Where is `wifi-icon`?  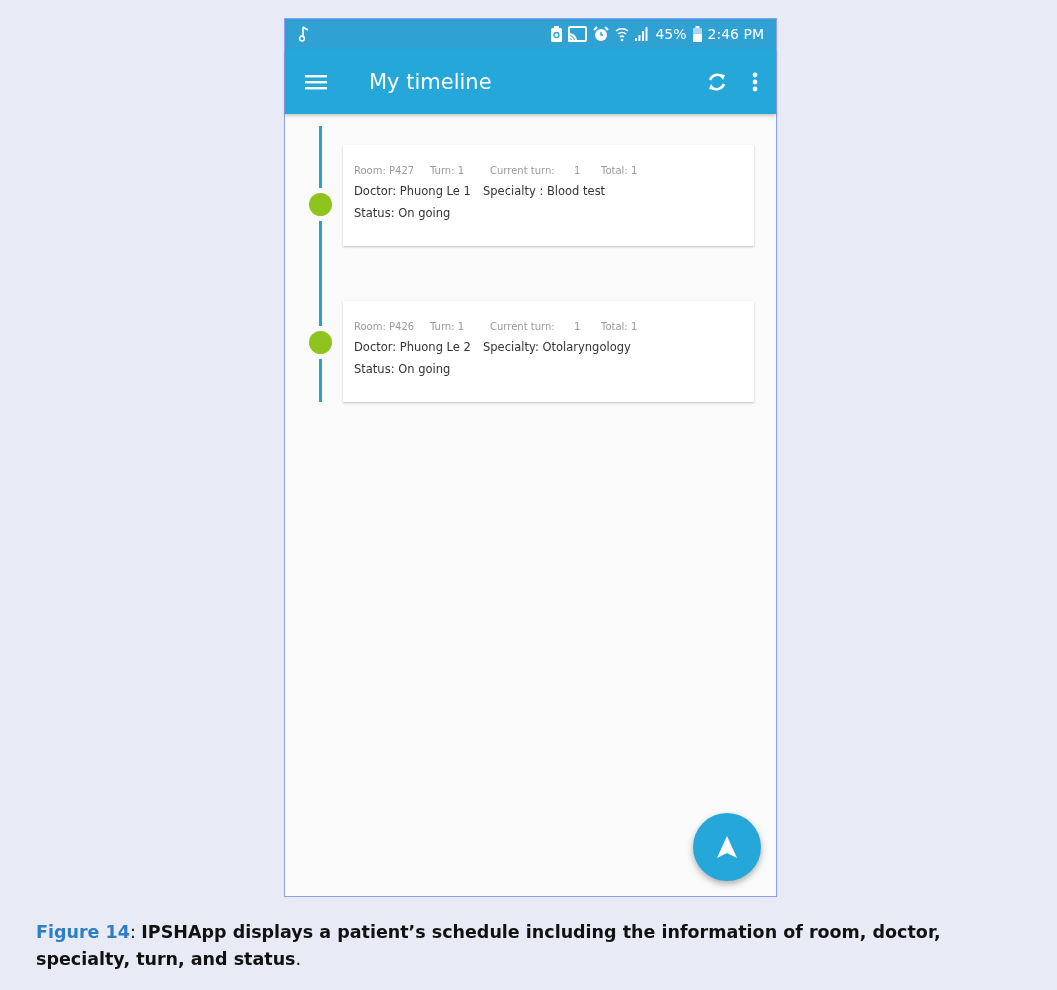 wifi-icon is located at coordinates (622, 34).